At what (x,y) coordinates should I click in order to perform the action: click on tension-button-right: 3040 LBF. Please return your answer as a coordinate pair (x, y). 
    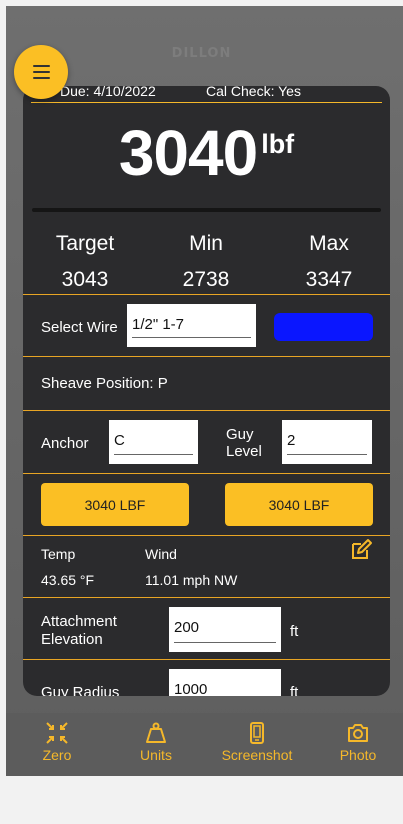
    Looking at the image, I should click on (299, 504).